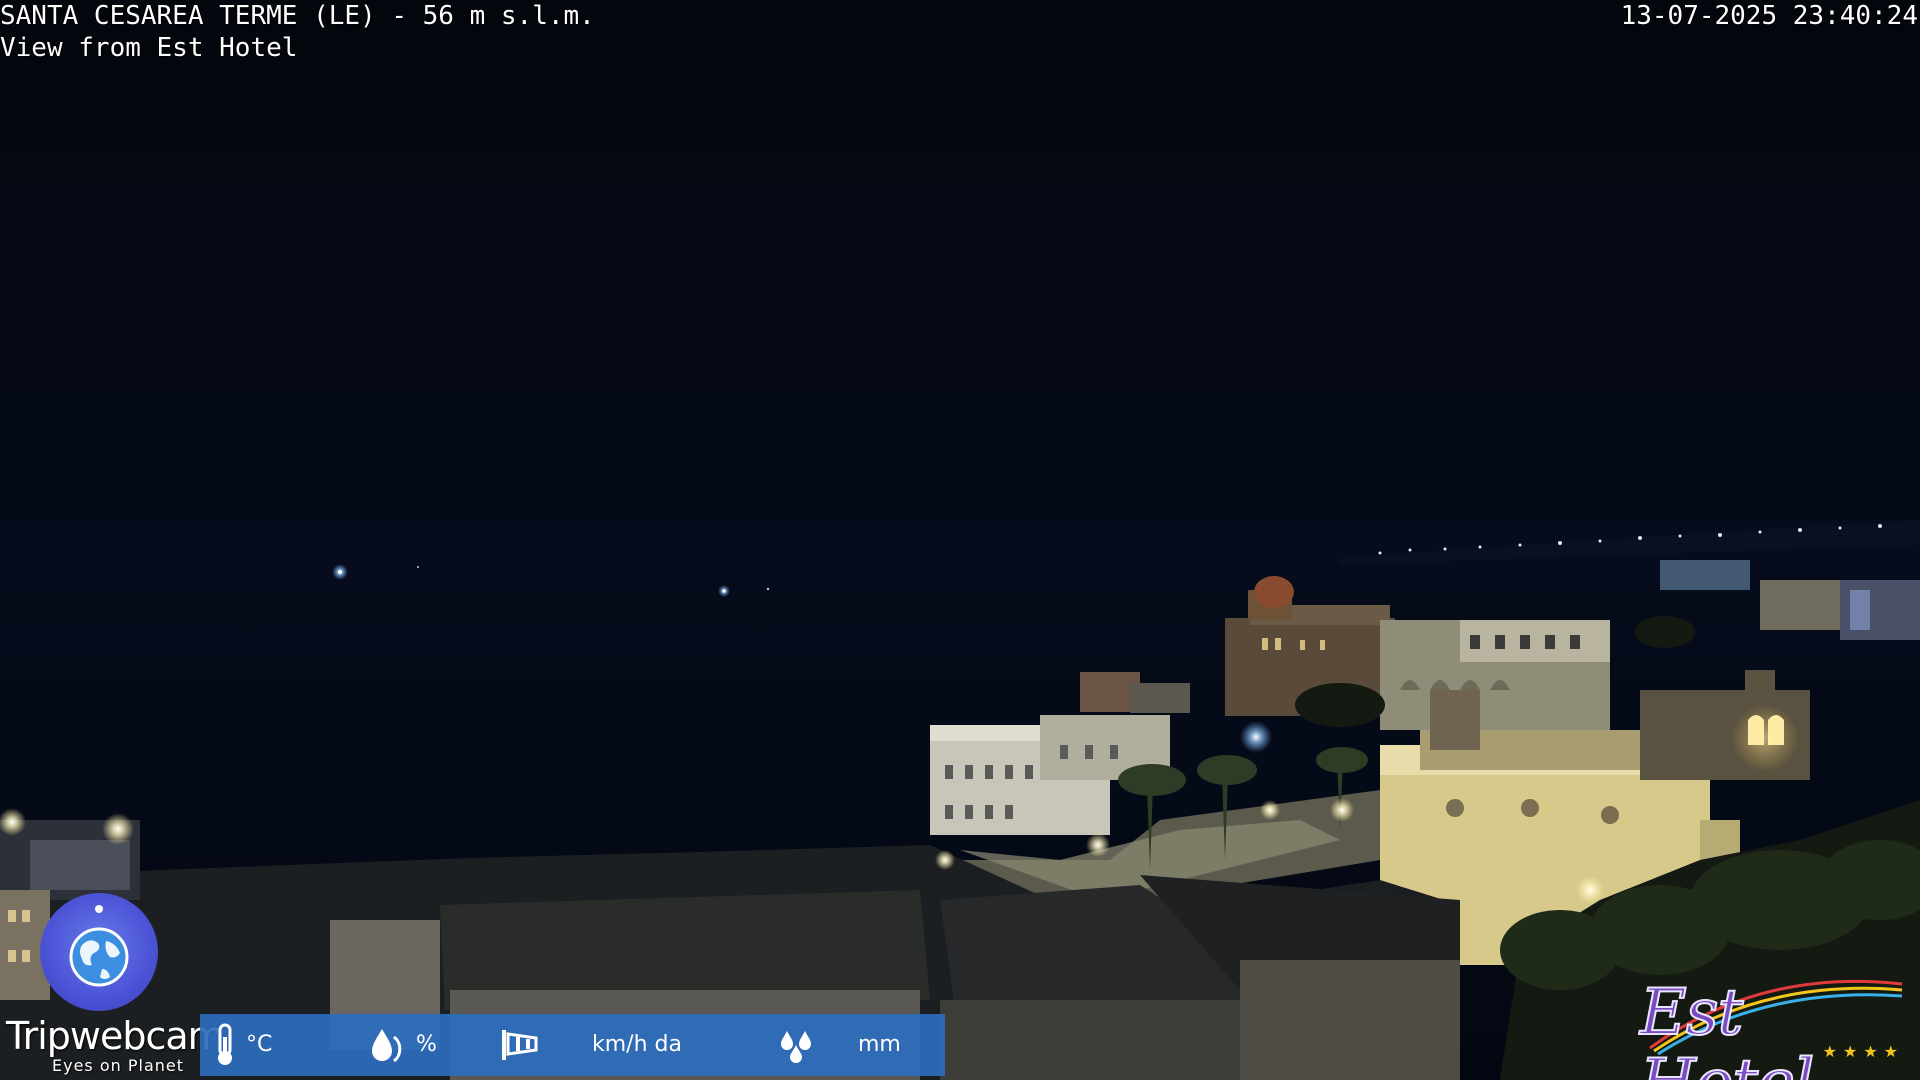 Image resolution: width=1920 pixels, height=1080 pixels. I want to click on est-hotel-logo: Est Hotel ★★★★, so click(1774, 1028).